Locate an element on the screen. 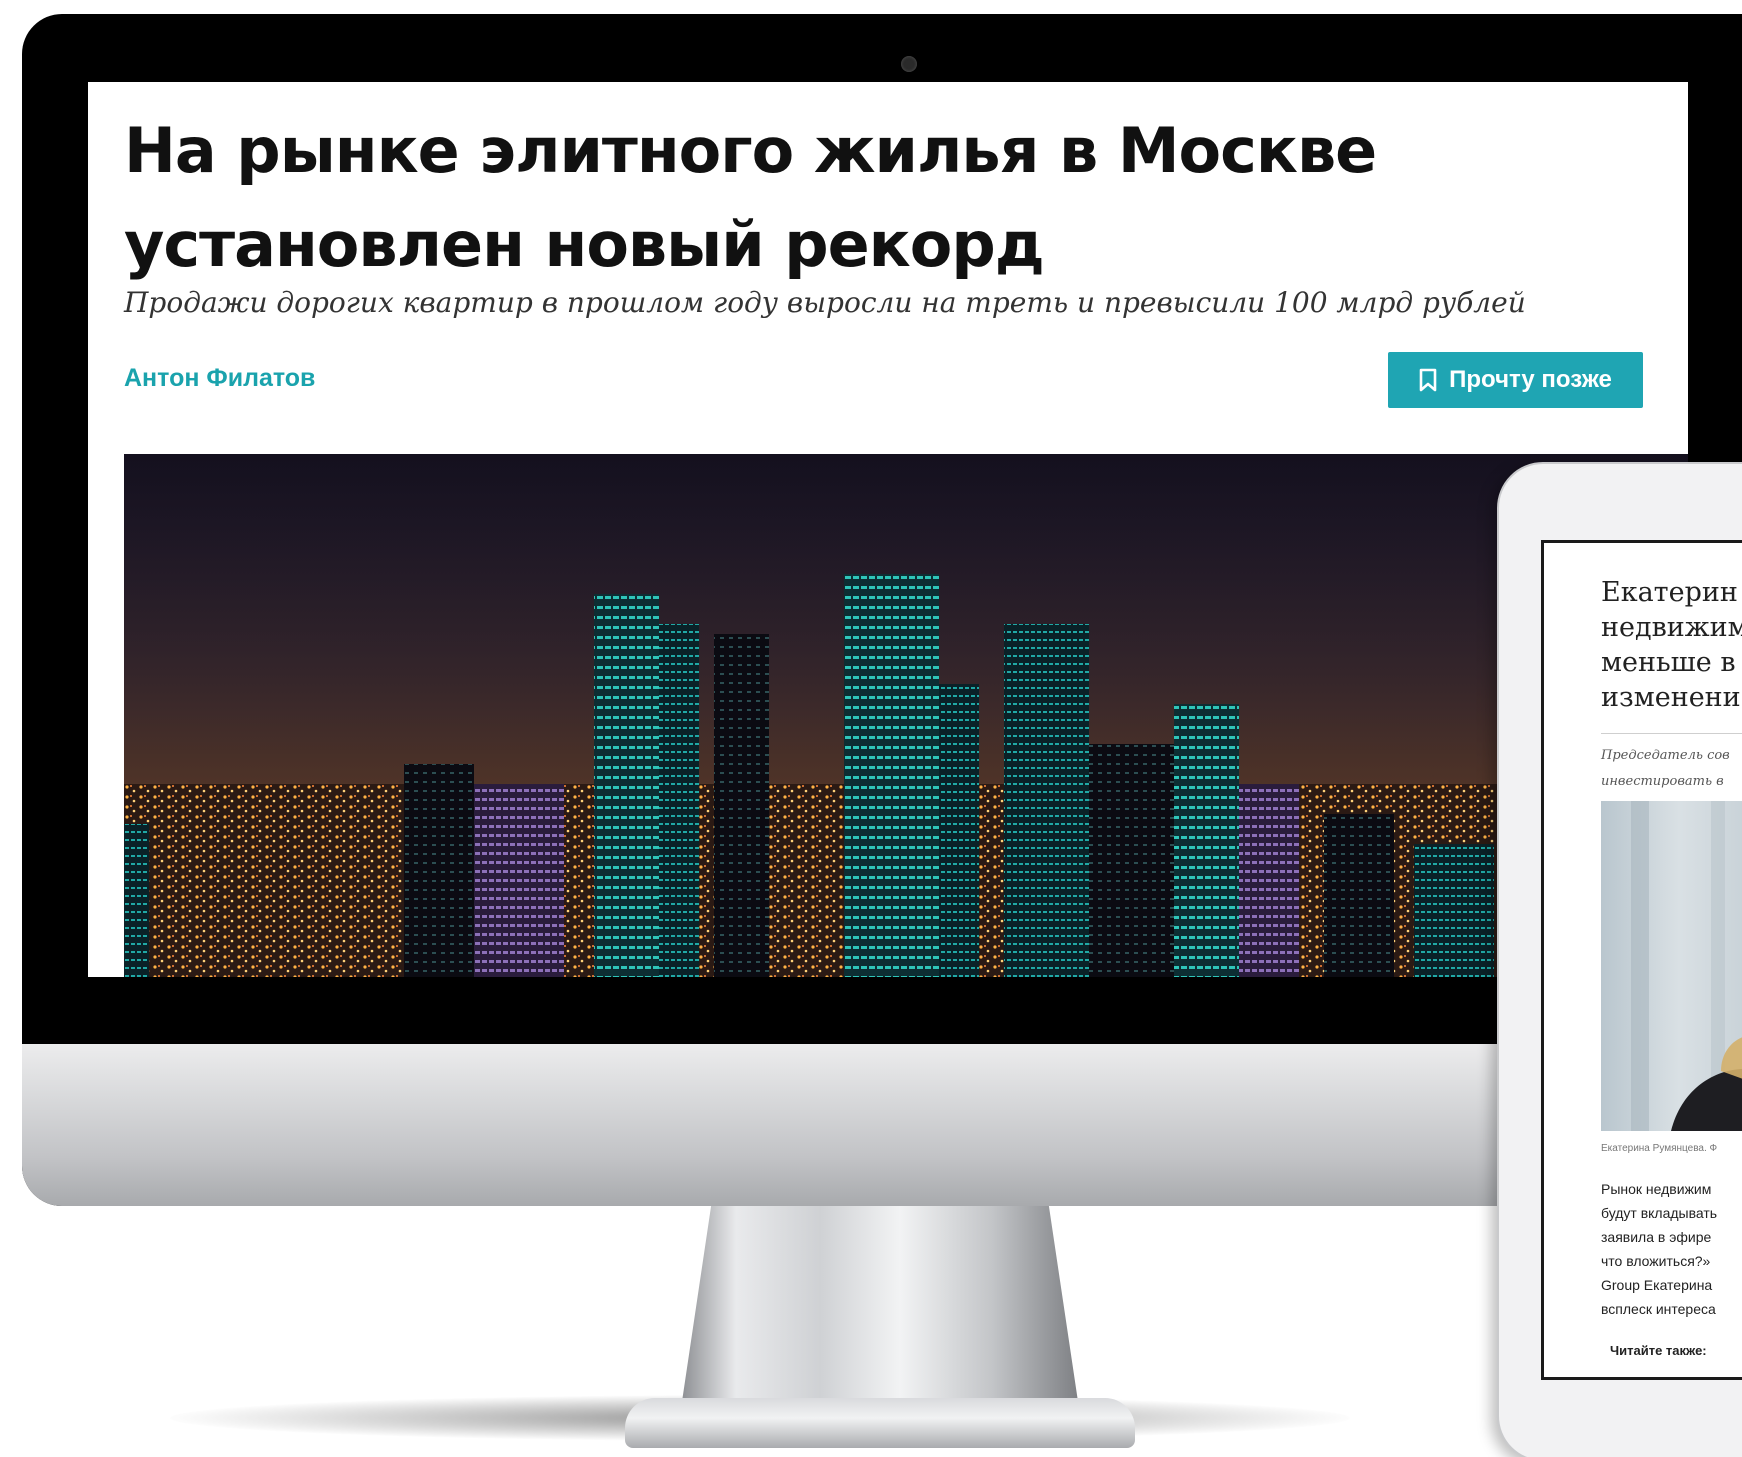  monitor-stand-neck is located at coordinates (880, 1307).